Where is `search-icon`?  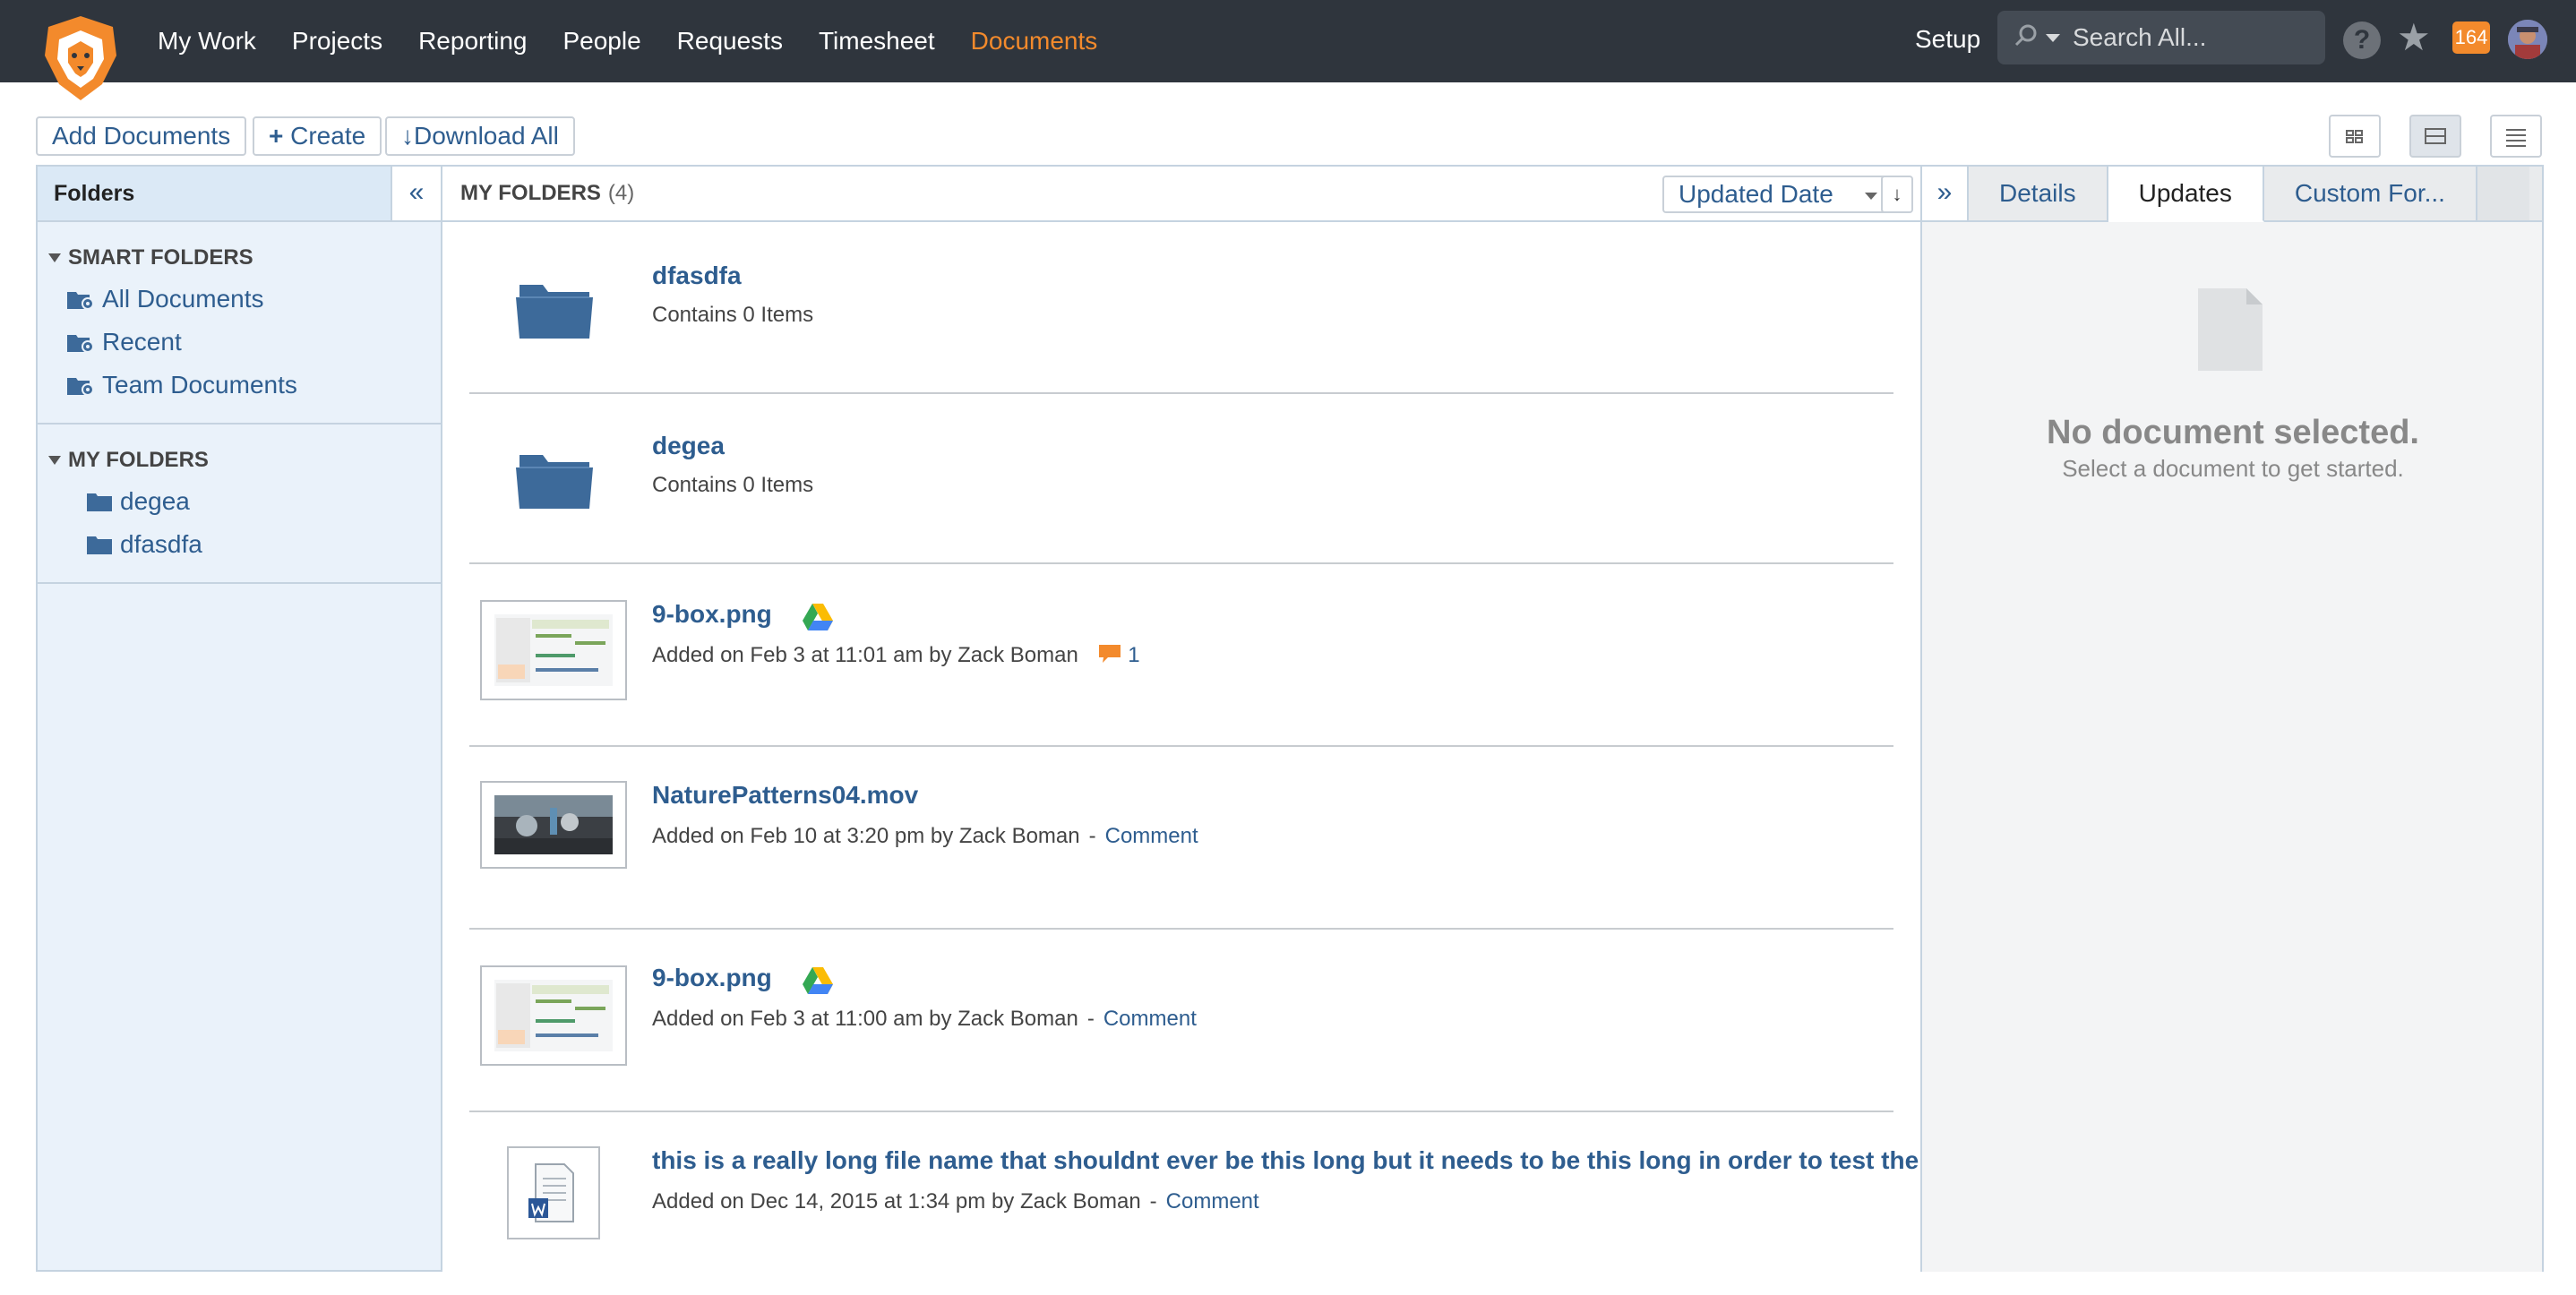
search-icon is located at coordinates (2027, 38).